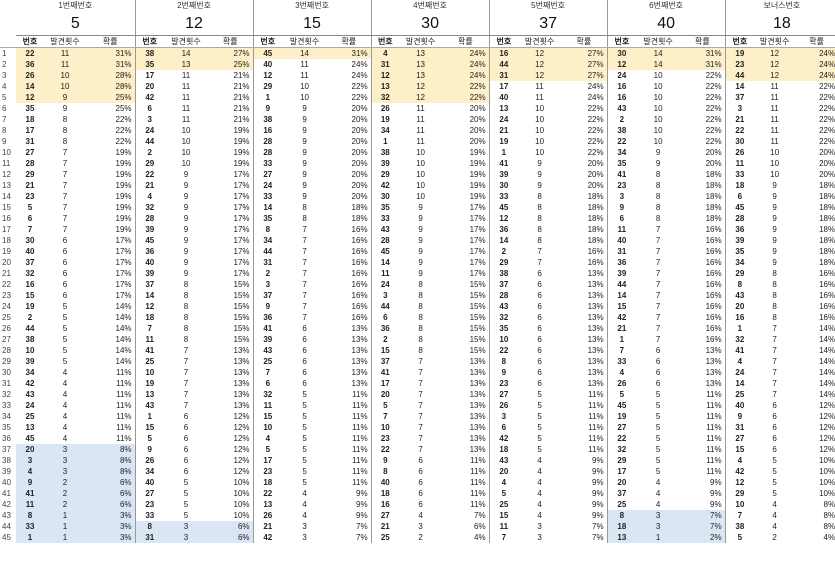  I want to click on ball-number: 32, so click(385, 97).